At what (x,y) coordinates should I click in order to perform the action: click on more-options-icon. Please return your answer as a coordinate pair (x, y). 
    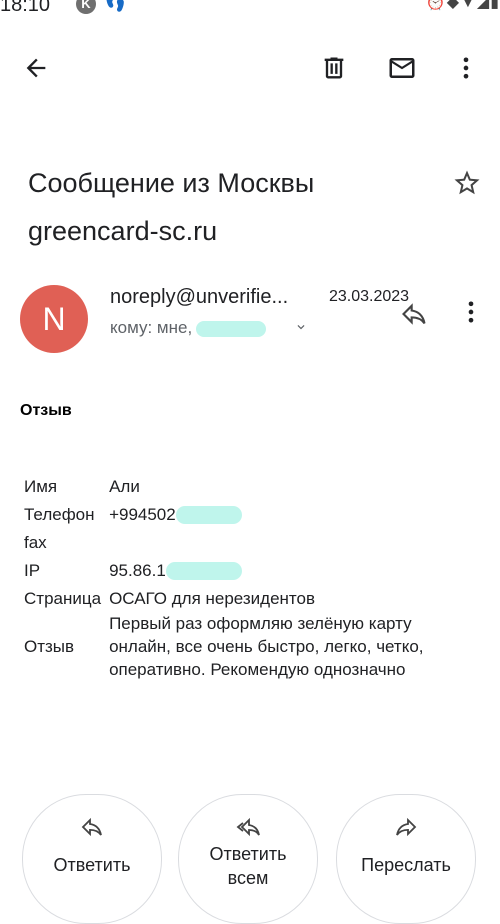
    Looking at the image, I should click on (466, 68).